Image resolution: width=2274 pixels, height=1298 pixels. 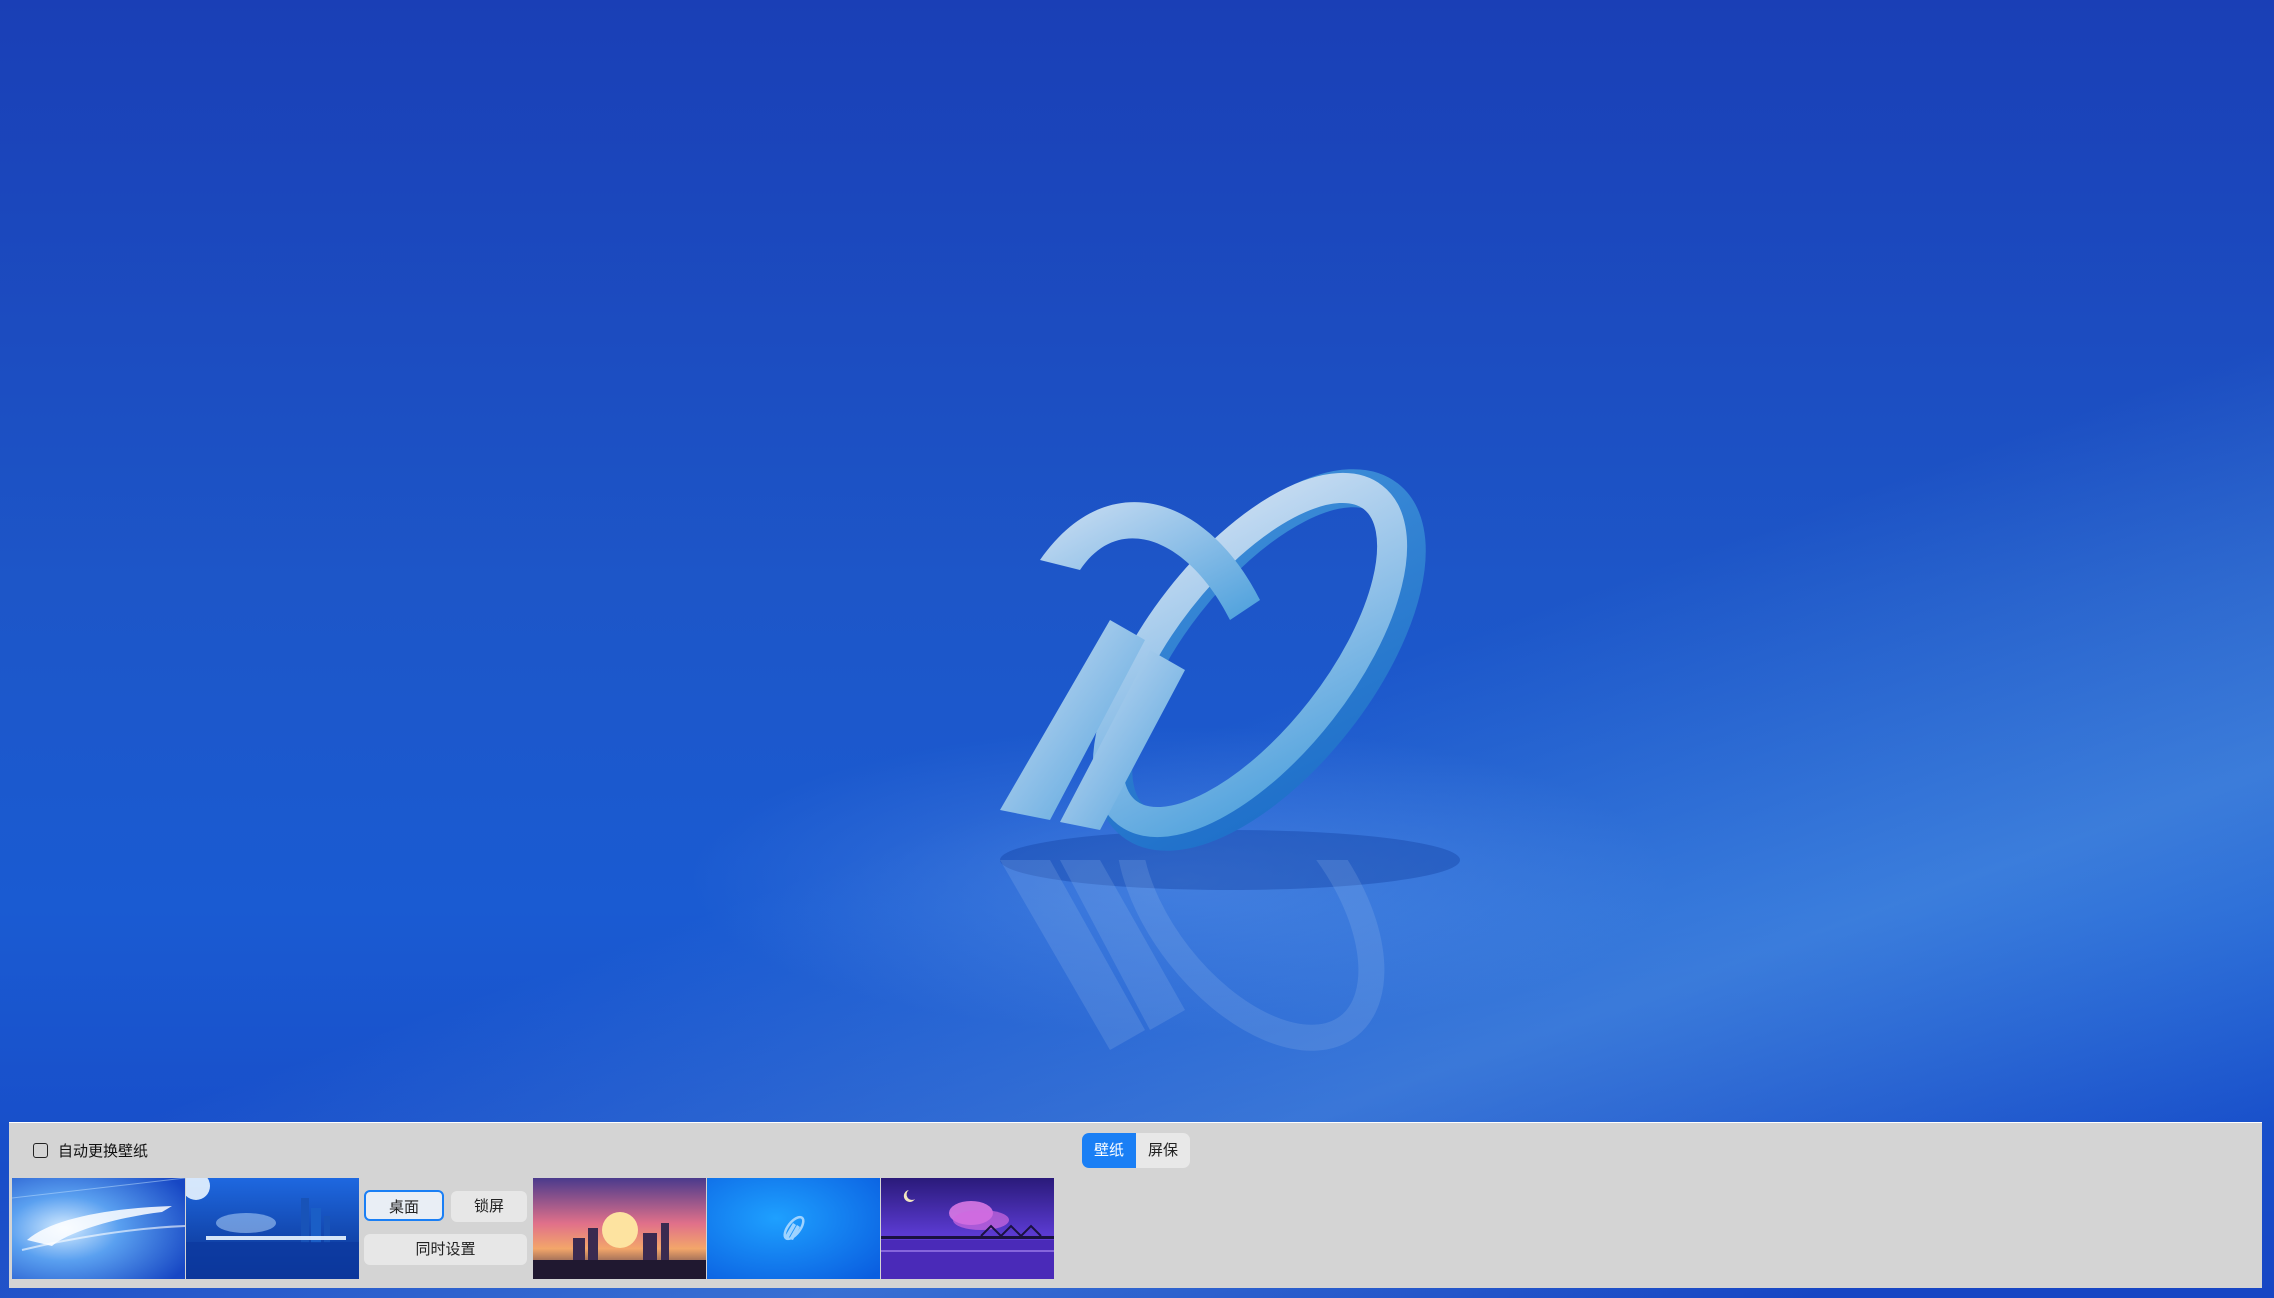 What do you see at coordinates (1109, 1150) in the screenshot?
I see `tab-wallpaper: 壁纸` at bounding box center [1109, 1150].